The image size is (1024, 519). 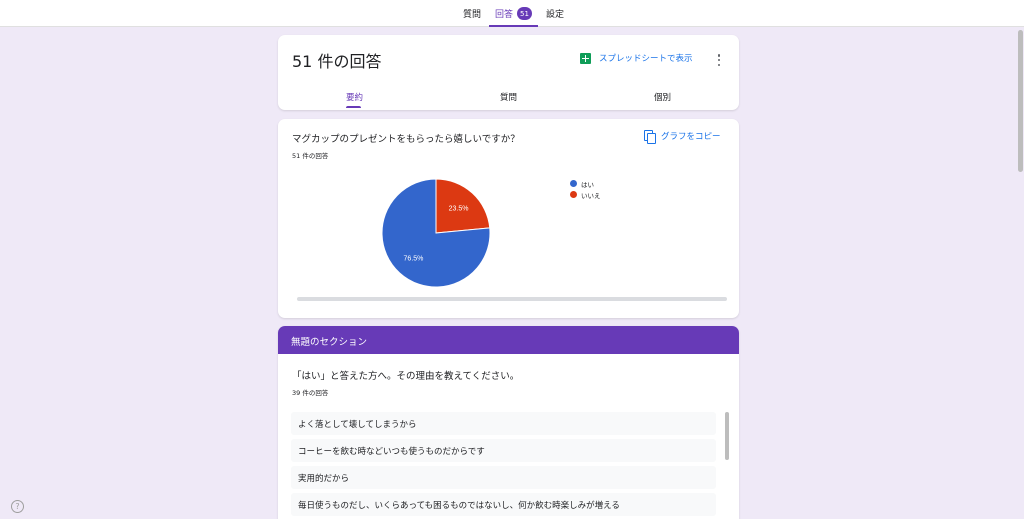 What do you see at coordinates (503, 477) in the screenshot?
I see `answer-item: 実用的だから` at bounding box center [503, 477].